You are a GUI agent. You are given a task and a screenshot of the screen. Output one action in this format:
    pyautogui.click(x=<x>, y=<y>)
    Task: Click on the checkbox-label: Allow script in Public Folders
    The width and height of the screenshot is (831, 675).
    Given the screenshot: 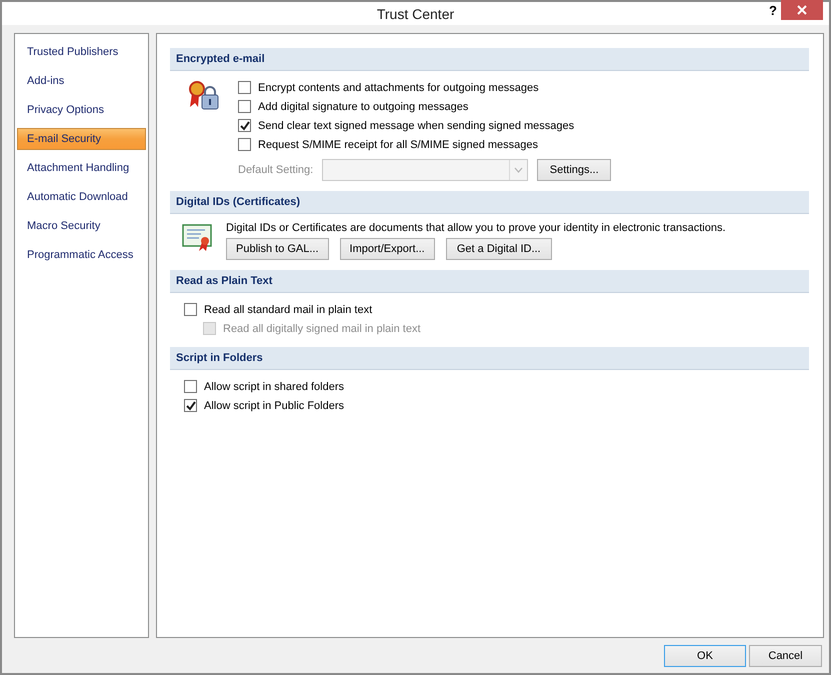 What is the action you would take?
    pyautogui.click(x=274, y=406)
    